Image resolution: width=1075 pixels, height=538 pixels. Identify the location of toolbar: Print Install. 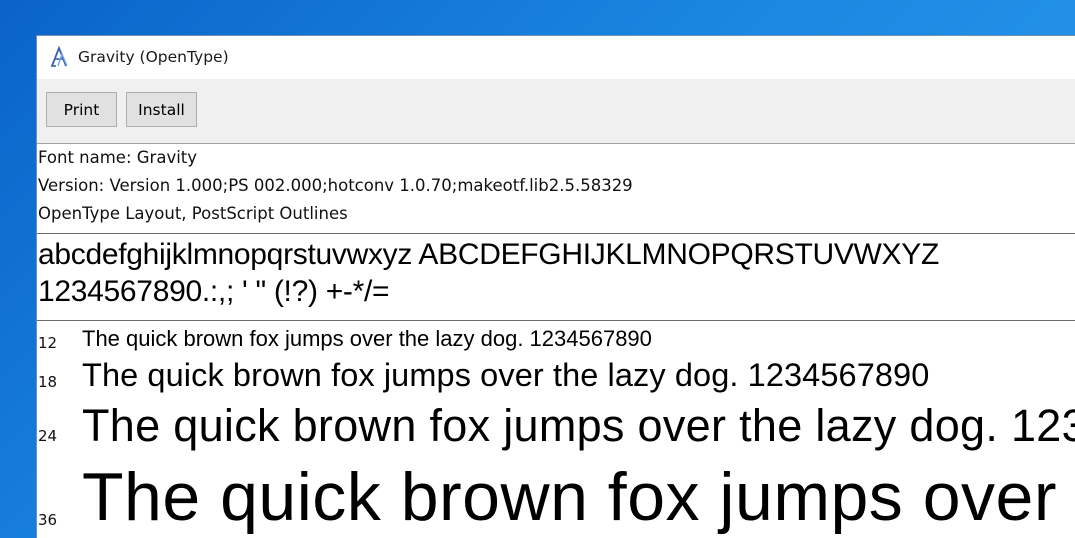
(556, 111).